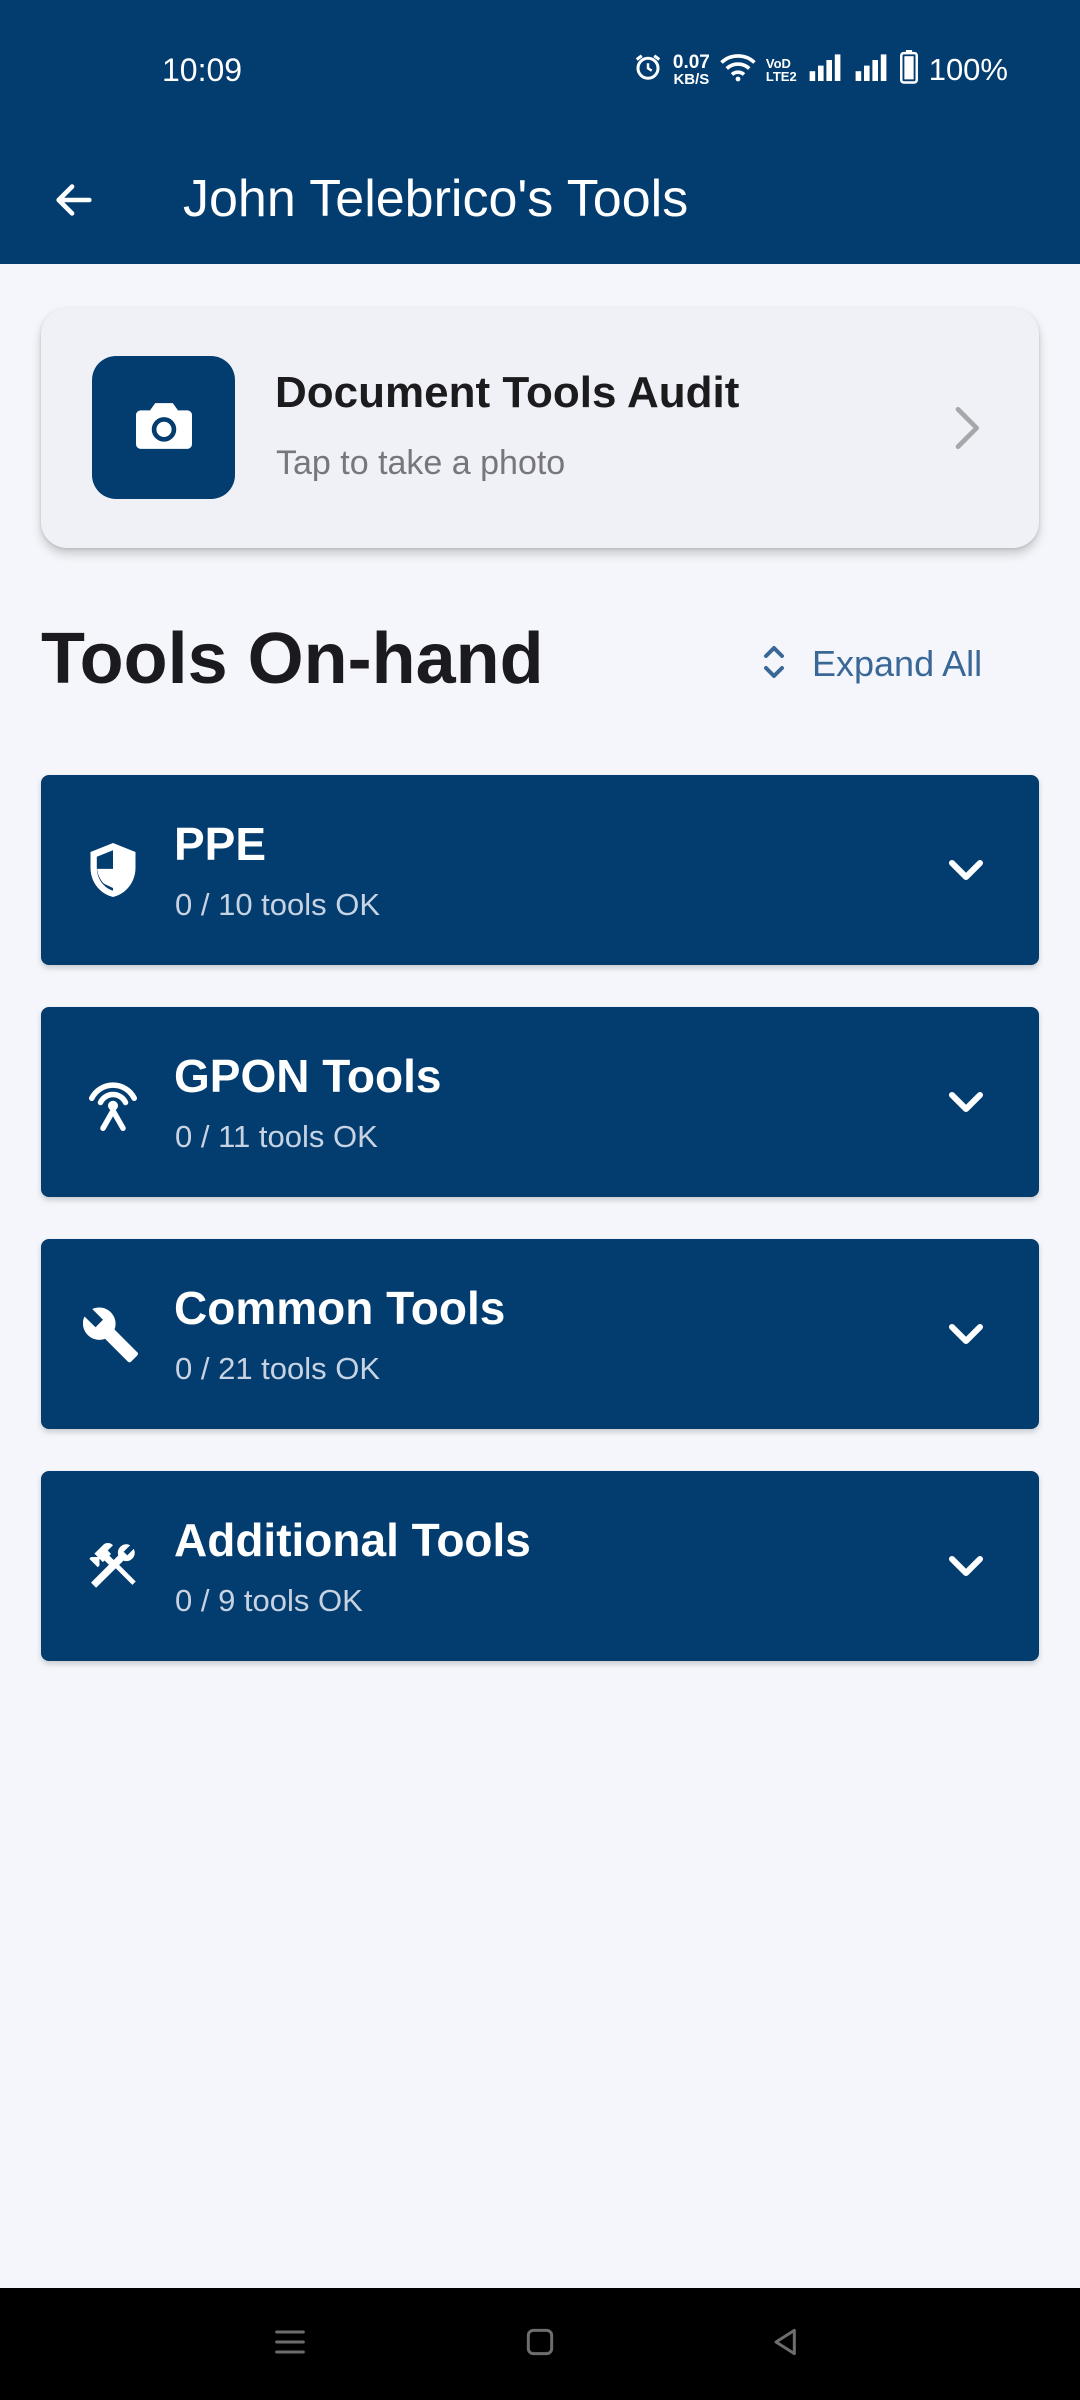 Image resolution: width=1080 pixels, height=2400 pixels. I want to click on category-count: 0 / 21 tools OK, so click(278, 1368).